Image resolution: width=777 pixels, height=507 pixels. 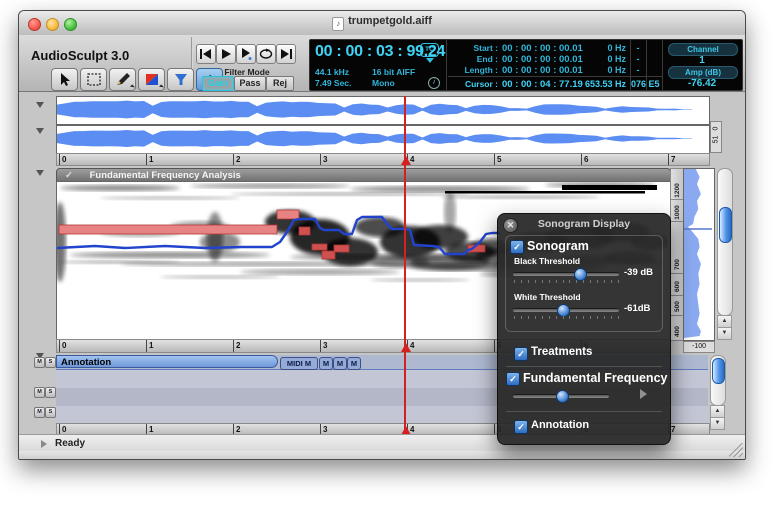 I want to click on filter-gain-button: Gain, so click(x=218, y=83).